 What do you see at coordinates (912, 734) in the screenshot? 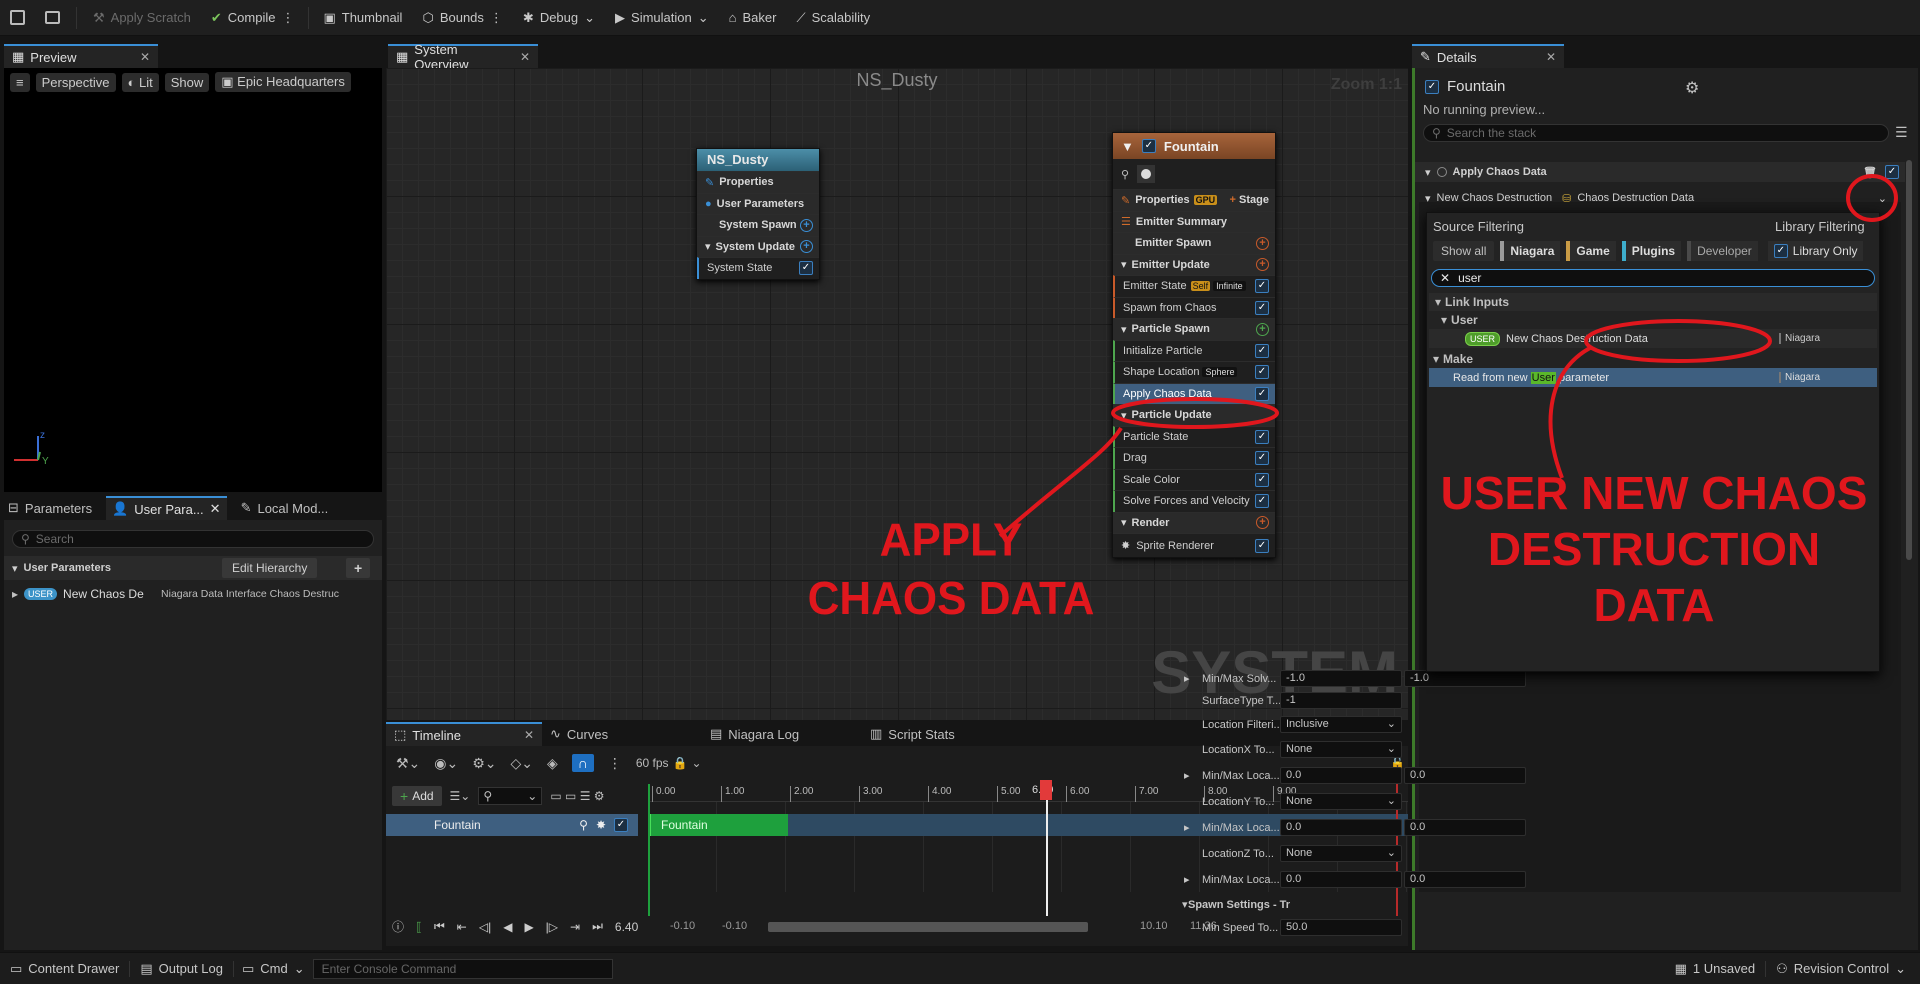
I see `tab-script-stats: ▥ Script Stats` at bounding box center [912, 734].